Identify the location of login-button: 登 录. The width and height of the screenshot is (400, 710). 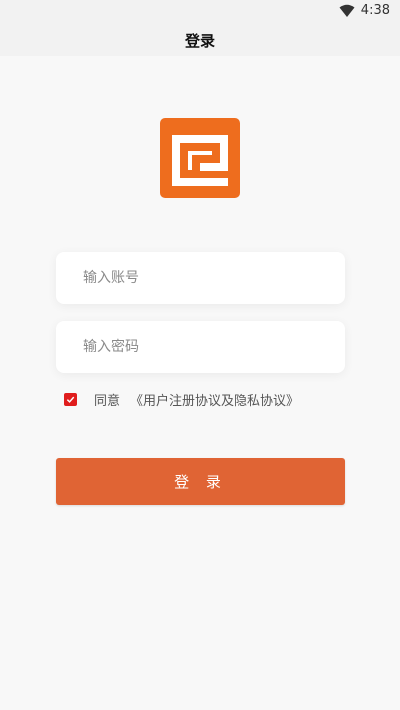
(200, 481).